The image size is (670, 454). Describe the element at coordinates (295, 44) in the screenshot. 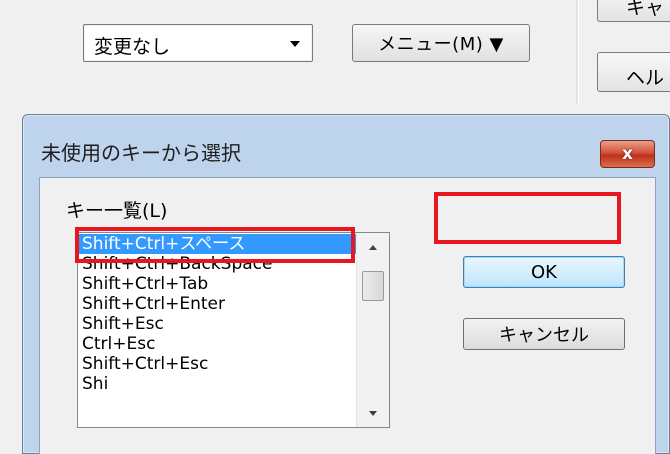

I see `chevron-down-icon` at that location.